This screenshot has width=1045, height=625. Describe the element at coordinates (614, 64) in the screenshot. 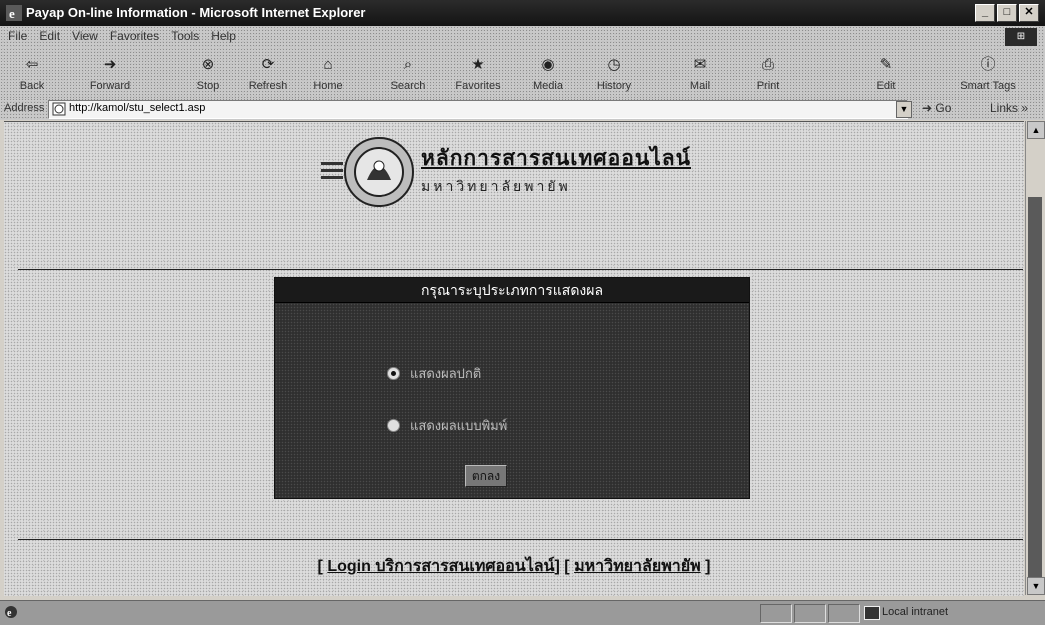

I see `history-icon: ◷` at that location.